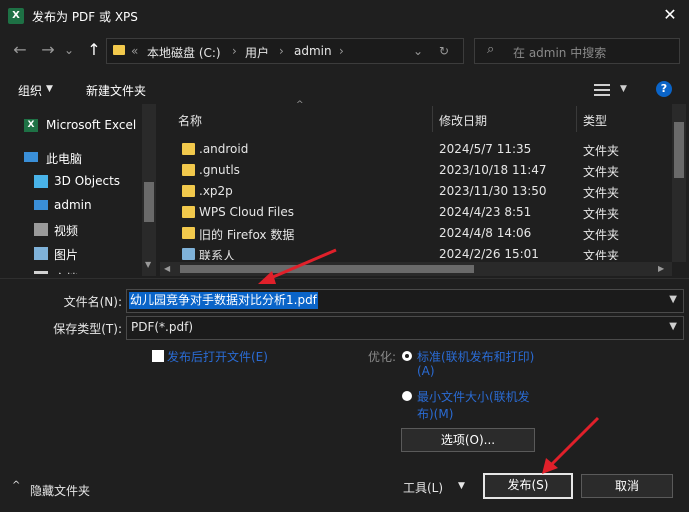 Image resolution: width=689 pixels, height=512 pixels. What do you see at coordinates (267, 277) in the screenshot?
I see `annotation-arrowhead-filename` at bounding box center [267, 277].